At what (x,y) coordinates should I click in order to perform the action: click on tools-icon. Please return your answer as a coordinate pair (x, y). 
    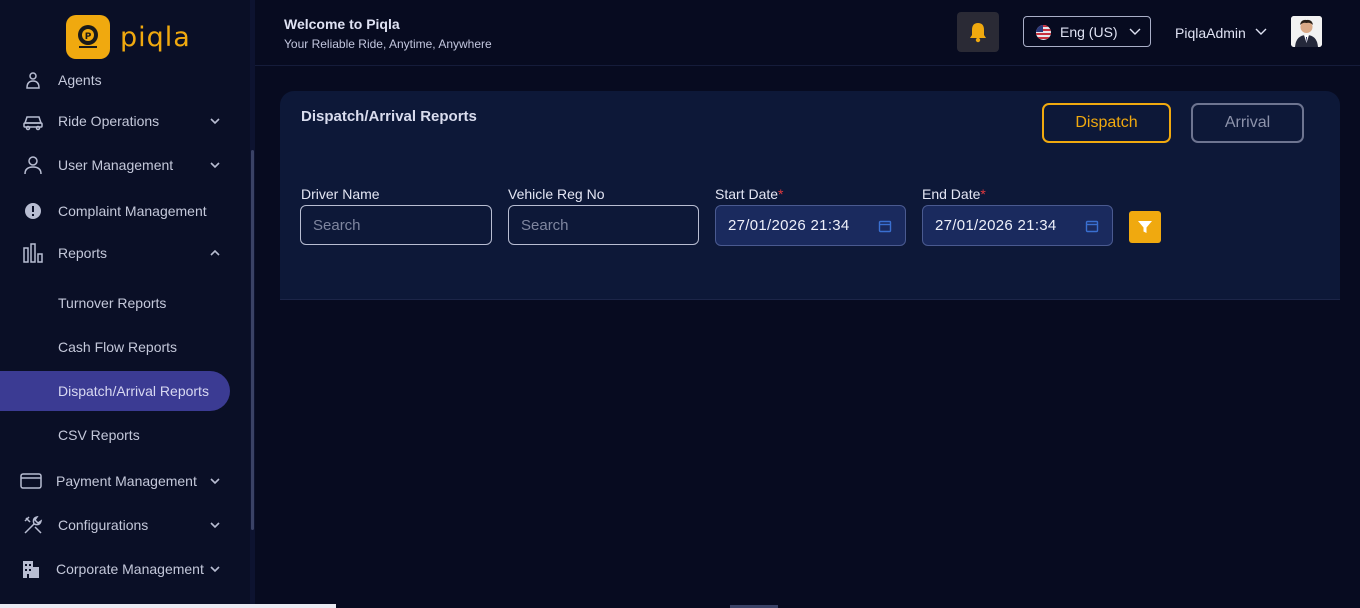
    Looking at the image, I should click on (33, 525).